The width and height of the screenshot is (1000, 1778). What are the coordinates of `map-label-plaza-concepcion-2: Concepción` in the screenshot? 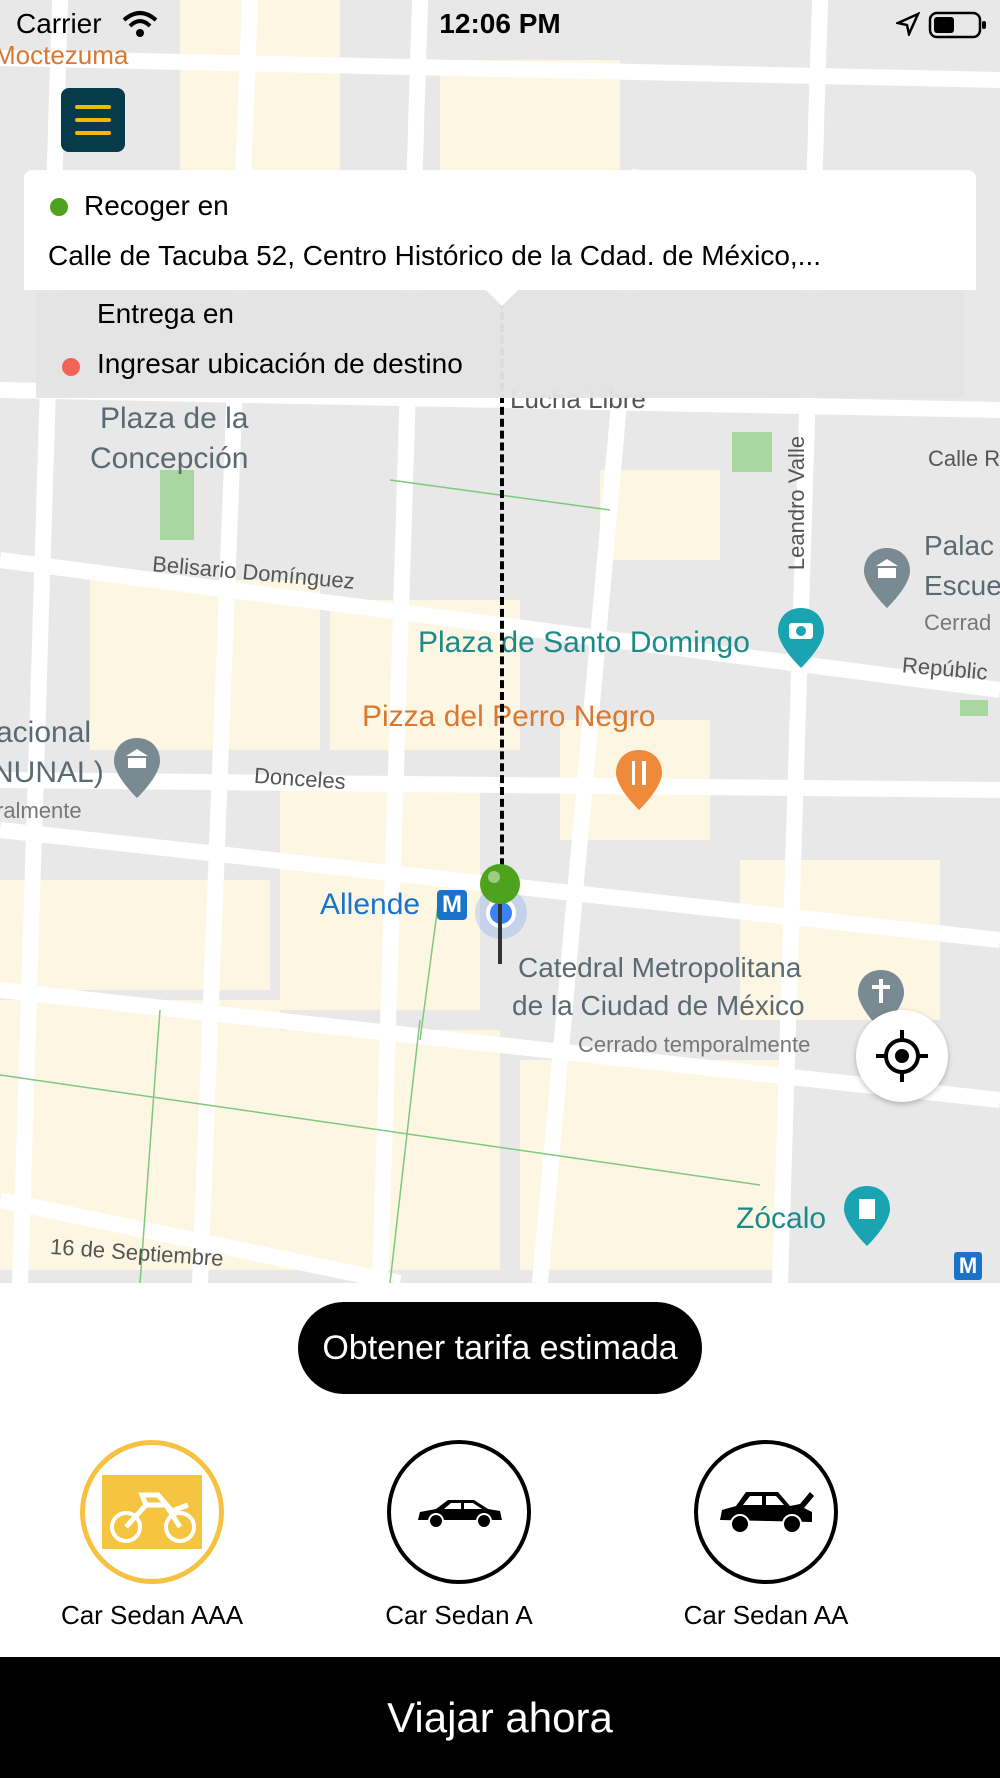 It's located at (169, 458).